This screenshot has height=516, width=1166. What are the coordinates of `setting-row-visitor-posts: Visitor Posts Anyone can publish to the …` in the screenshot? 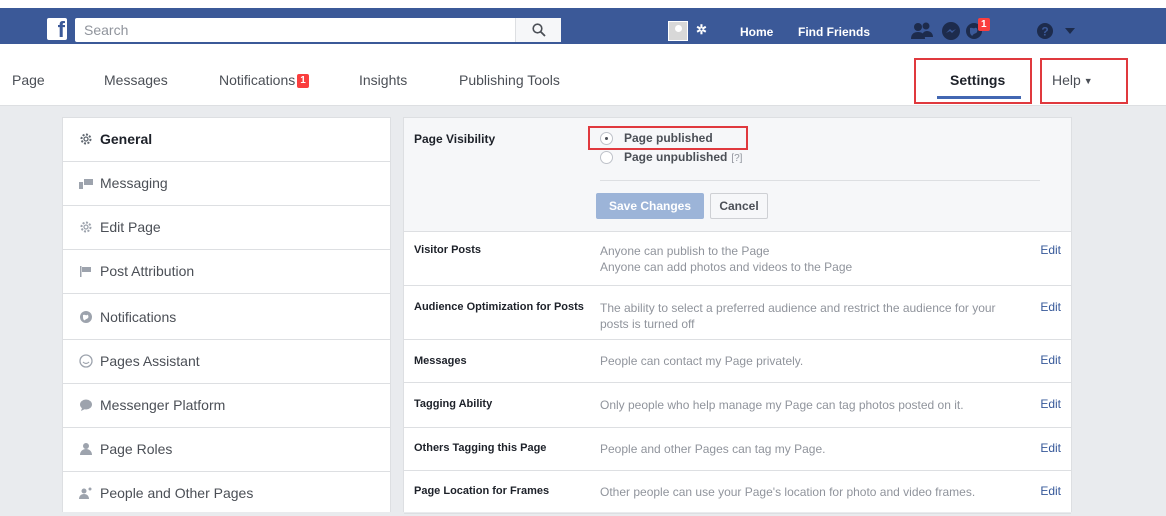 It's located at (737, 259).